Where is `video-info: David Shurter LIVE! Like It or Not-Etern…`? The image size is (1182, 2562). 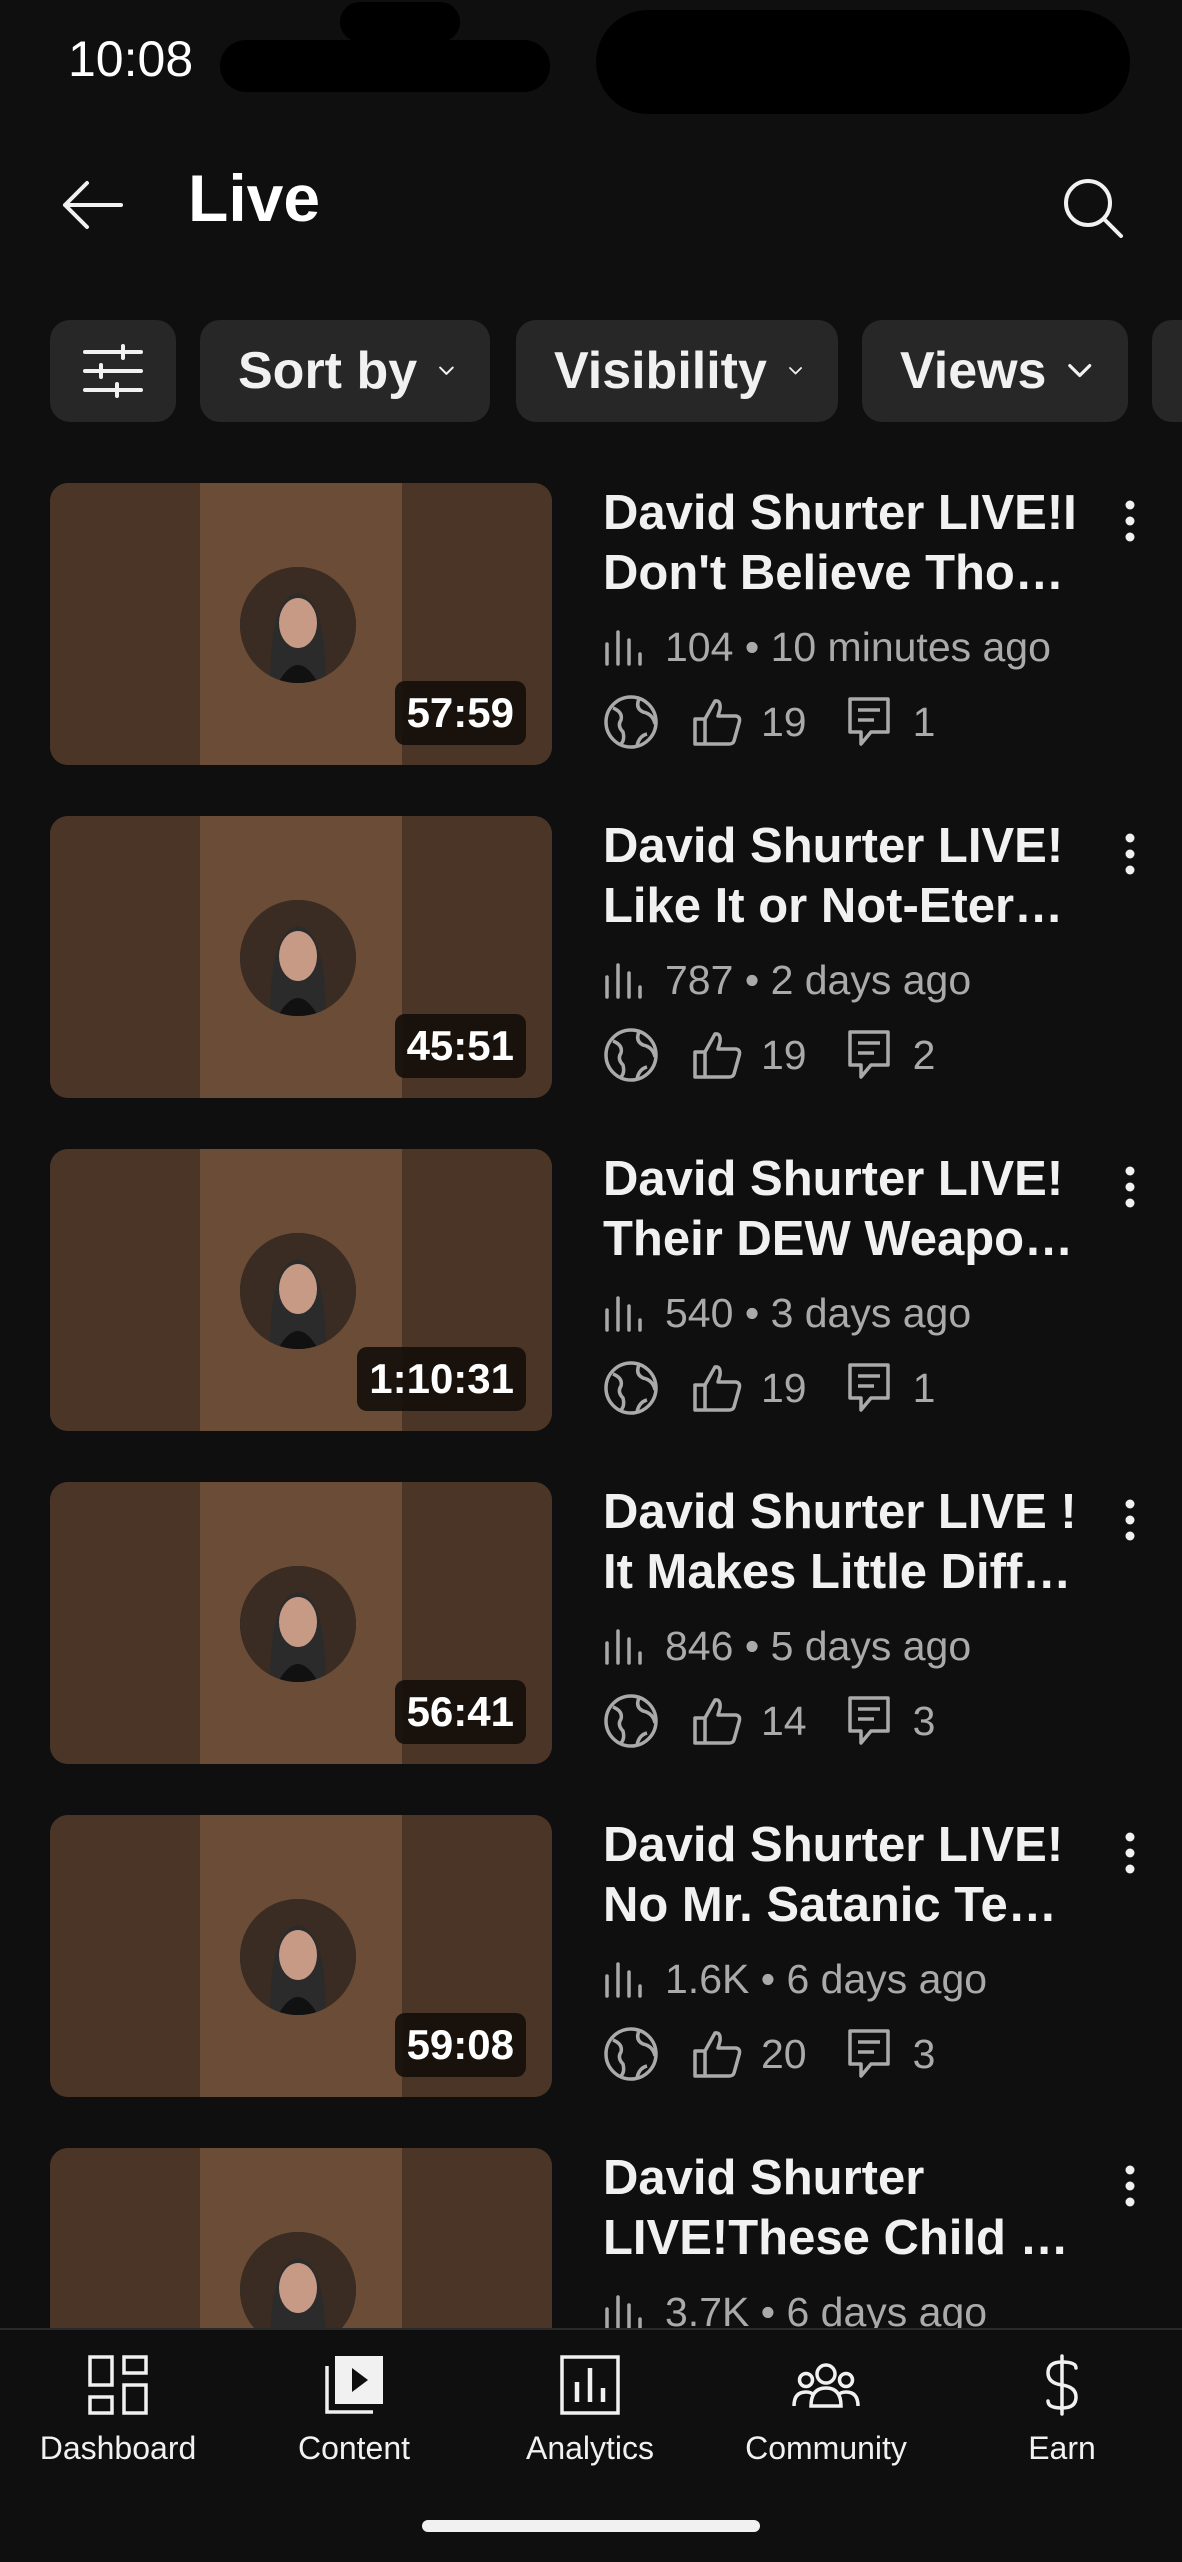
video-info: David Shurter LIVE! Like It or Not-Etern… is located at coordinates (848, 951).